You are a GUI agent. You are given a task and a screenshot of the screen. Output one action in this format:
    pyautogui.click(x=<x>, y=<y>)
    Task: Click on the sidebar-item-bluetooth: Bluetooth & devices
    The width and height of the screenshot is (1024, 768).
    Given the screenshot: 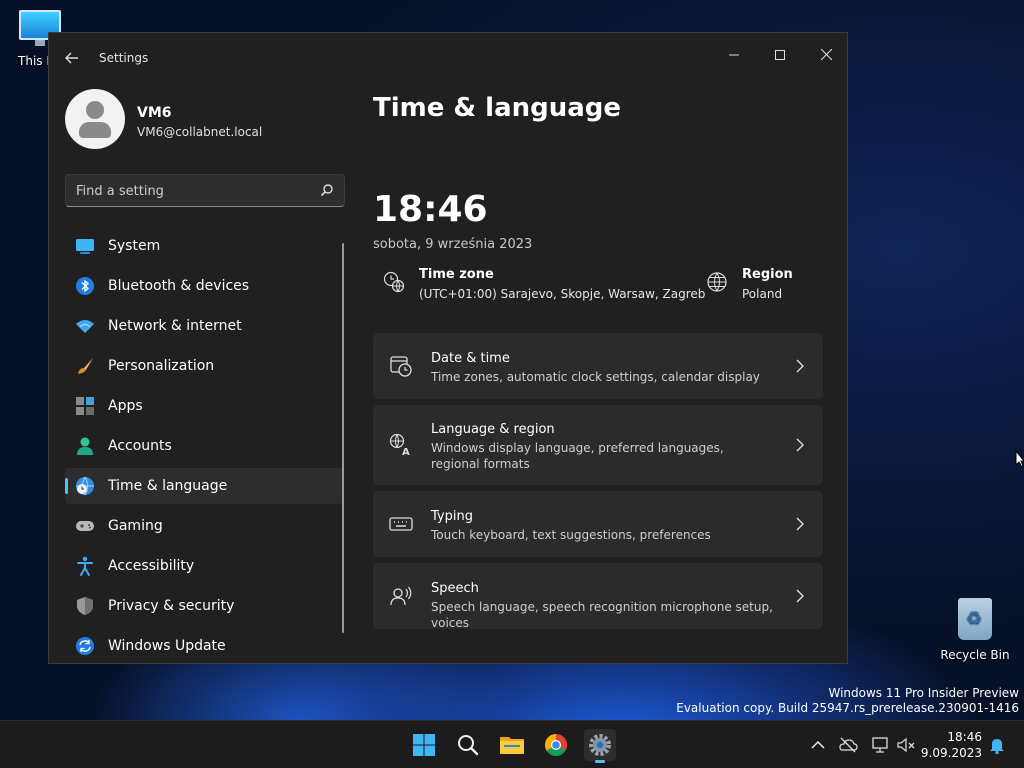 What is the action you would take?
    pyautogui.click(x=204, y=286)
    